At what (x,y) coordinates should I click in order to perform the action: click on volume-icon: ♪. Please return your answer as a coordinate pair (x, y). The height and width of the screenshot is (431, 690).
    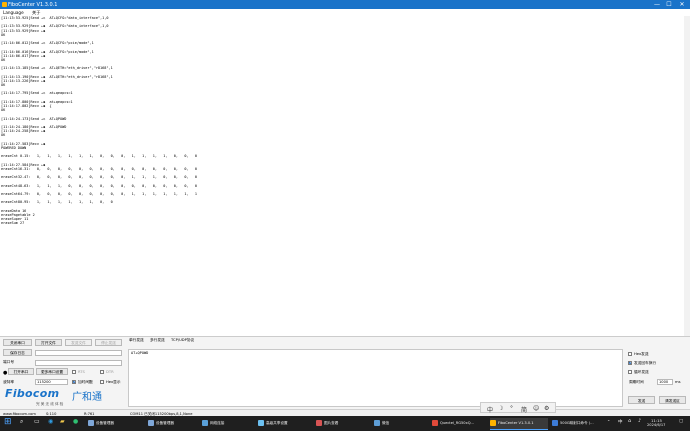
    Looking at the image, I should click on (639, 421).